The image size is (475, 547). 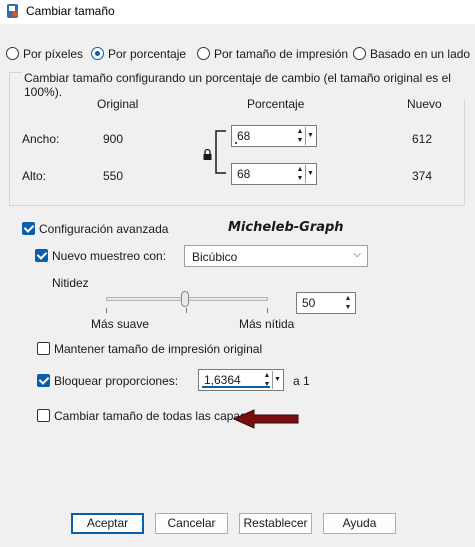 What do you see at coordinates (265, 419) in the screenshot?
I see `annotation-arrow-icon` at bounding box center [265, 419].